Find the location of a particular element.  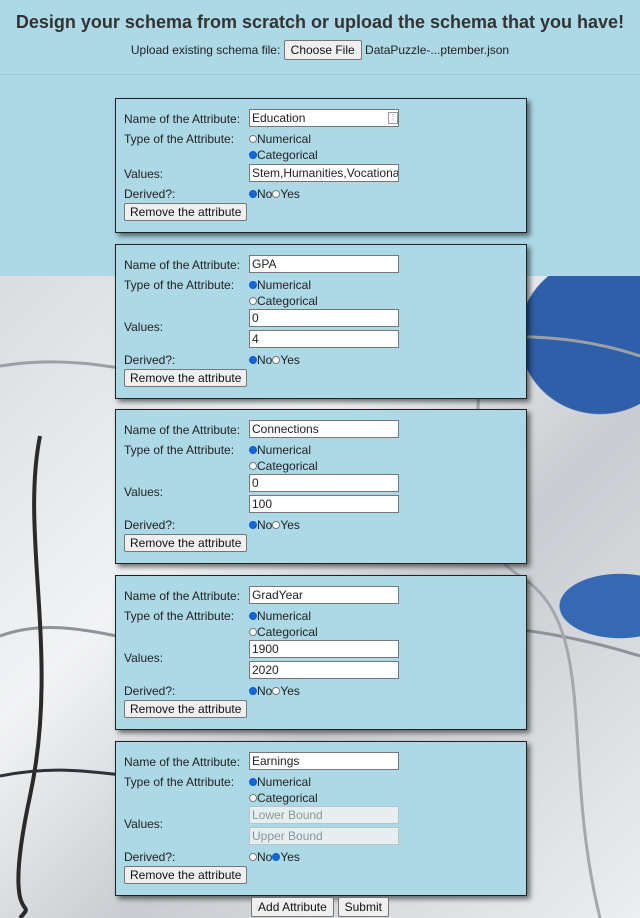

attribute-name-input: Connections is located at coordinates (324, 429).